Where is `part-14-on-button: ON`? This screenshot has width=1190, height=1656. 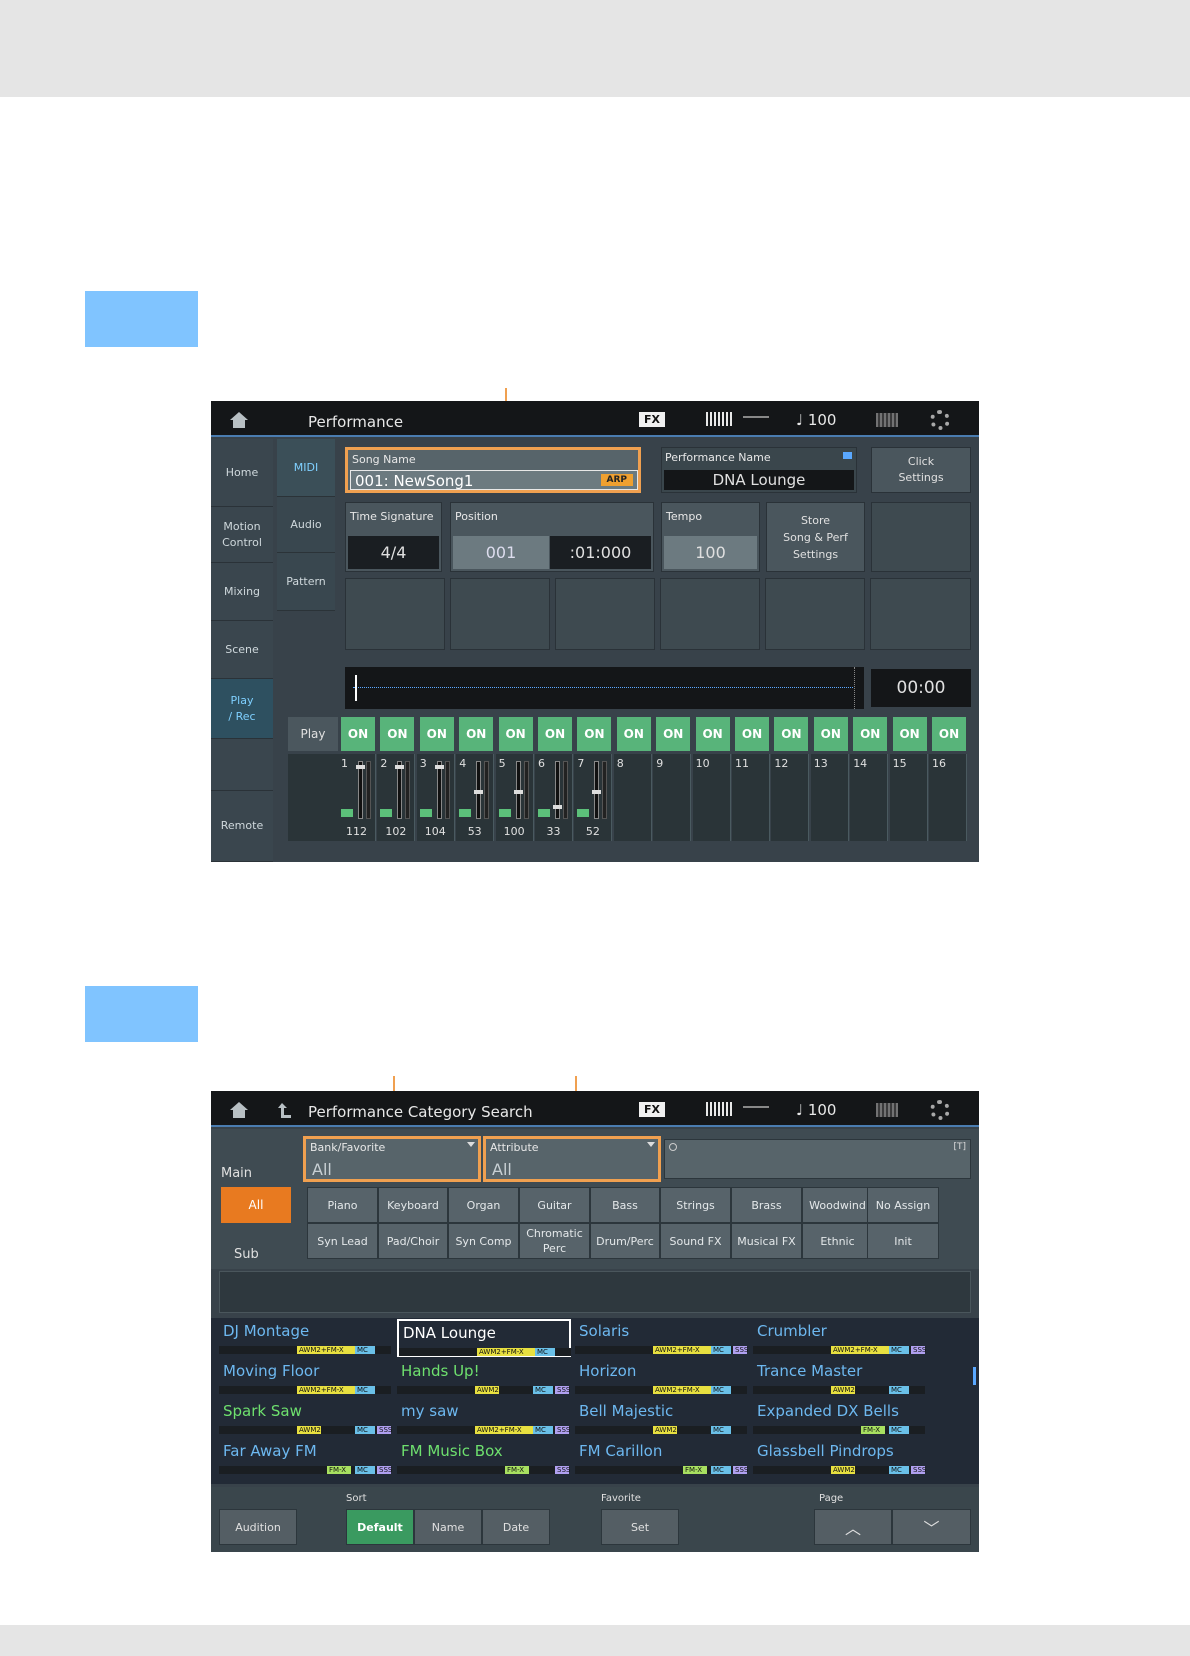
part-14-on-button: ON is located at coordinates (870, 734).